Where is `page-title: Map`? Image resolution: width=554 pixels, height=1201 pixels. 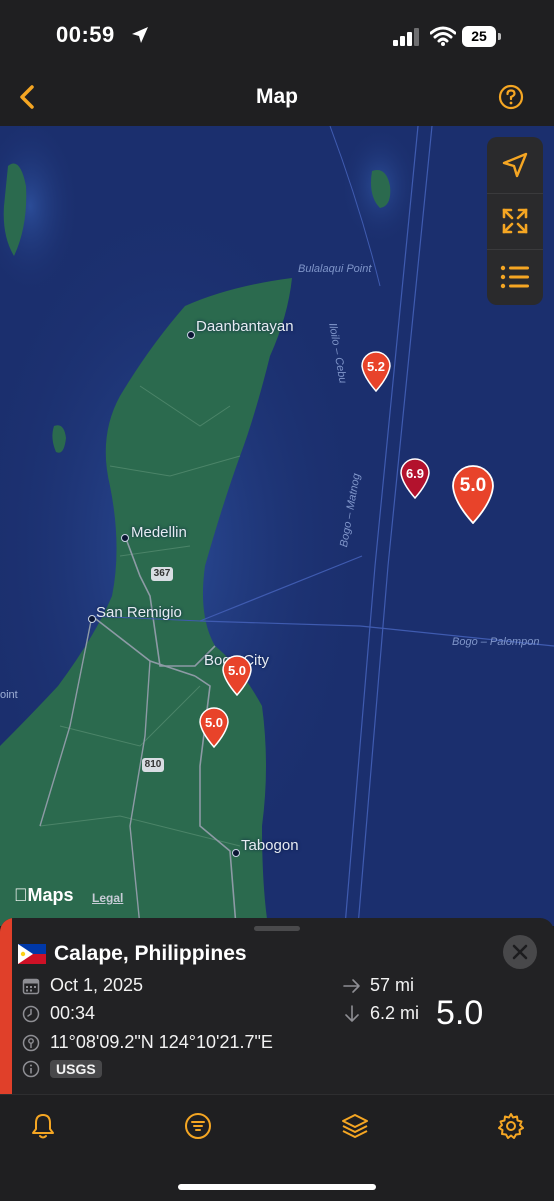
page-title: Map is located at coordinates (277, 96).